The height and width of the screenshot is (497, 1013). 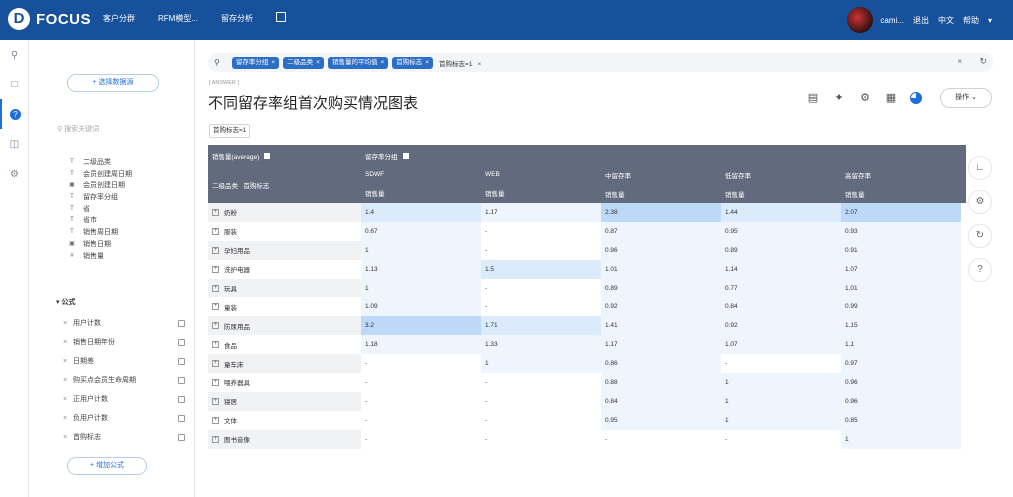 What do you see at coordinates (100, 163) in the screenshot?
I see `field-item: T 二级品类` at bounding box center [100, 163].